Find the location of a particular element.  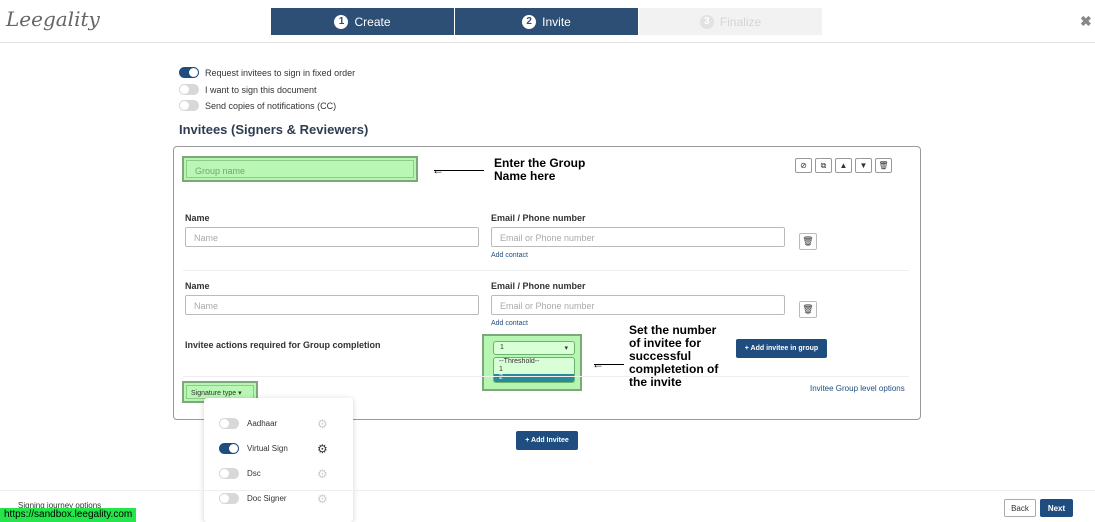

close-icon: ✖ is located at coordinates (1086, 21).